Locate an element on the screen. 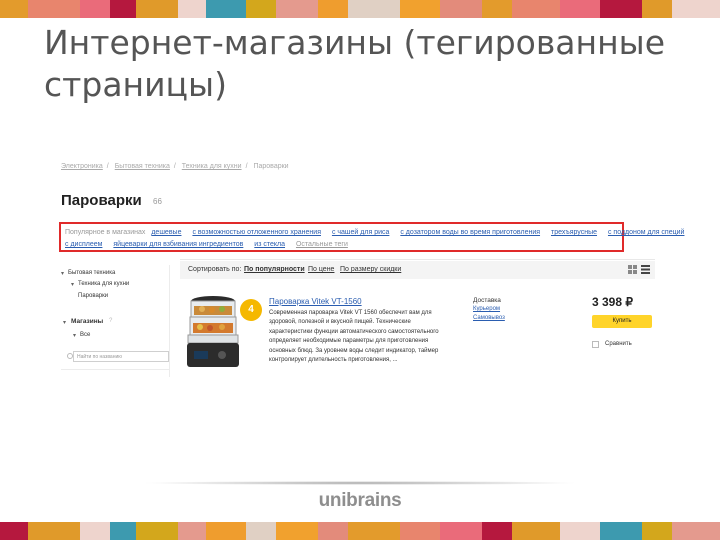  top-stripe is located at coordinates (360, 9).